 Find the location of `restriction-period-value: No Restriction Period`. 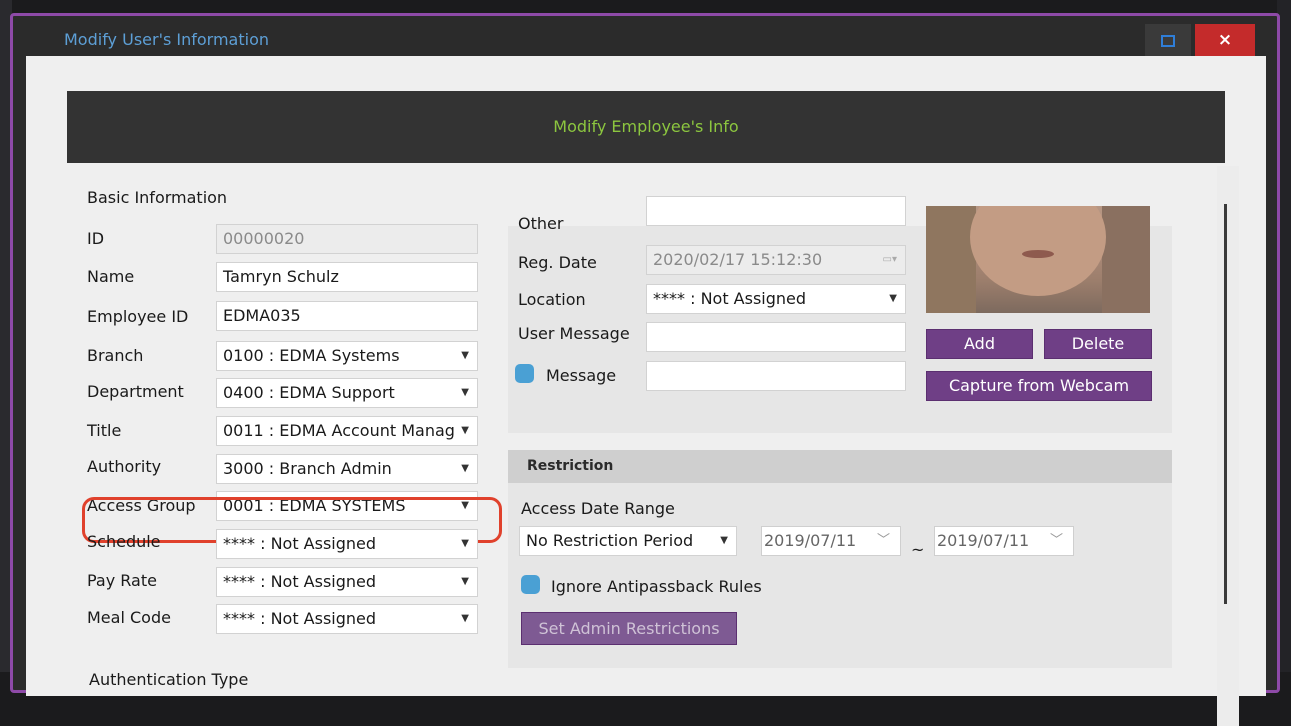

restriction-period-value: No Restriction Period is located at coordinates (610, 540).